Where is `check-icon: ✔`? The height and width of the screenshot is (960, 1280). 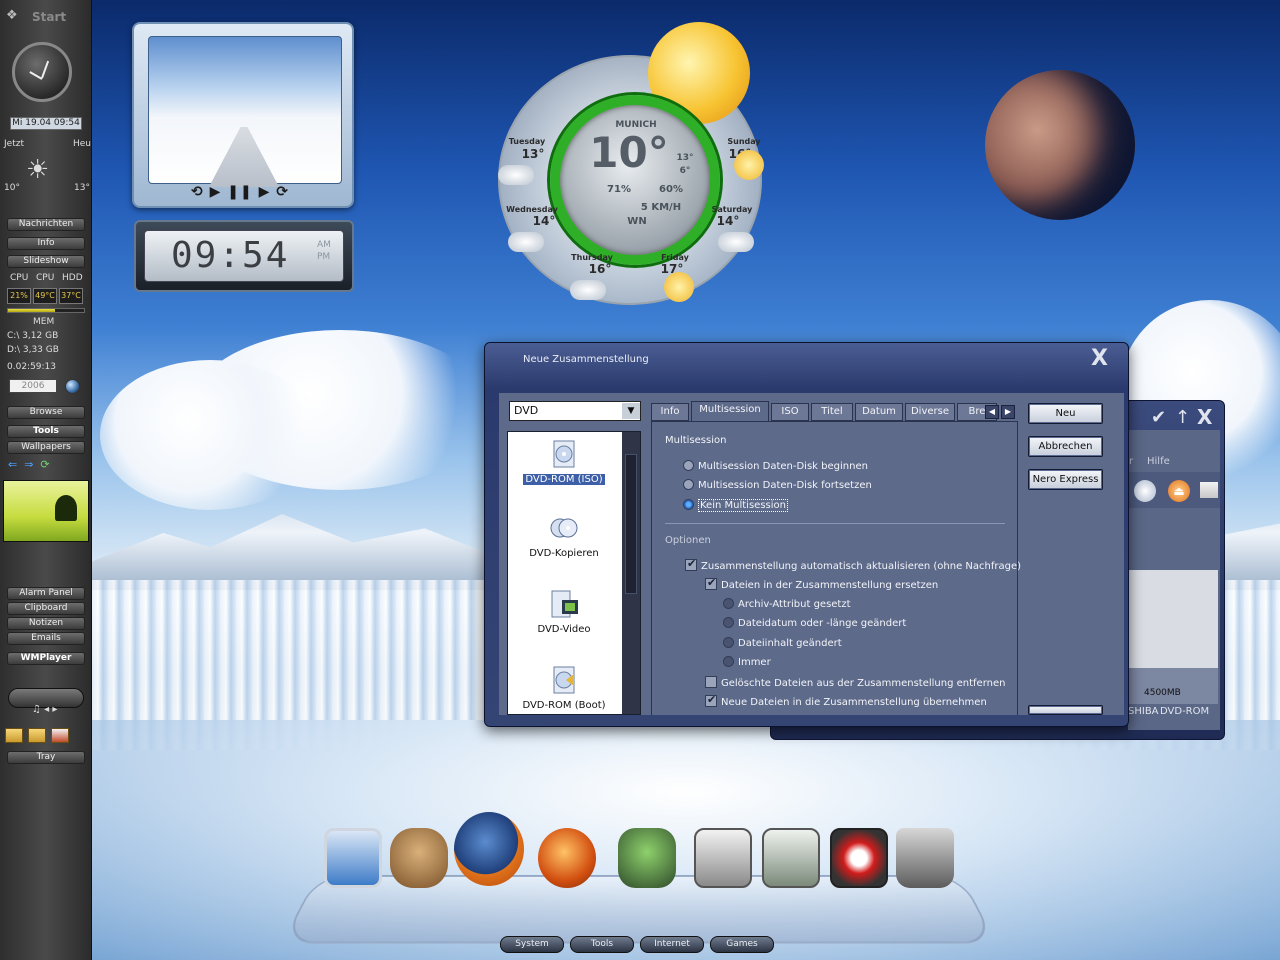
check-icon: ✔ is located at coordinates (1158, 417).